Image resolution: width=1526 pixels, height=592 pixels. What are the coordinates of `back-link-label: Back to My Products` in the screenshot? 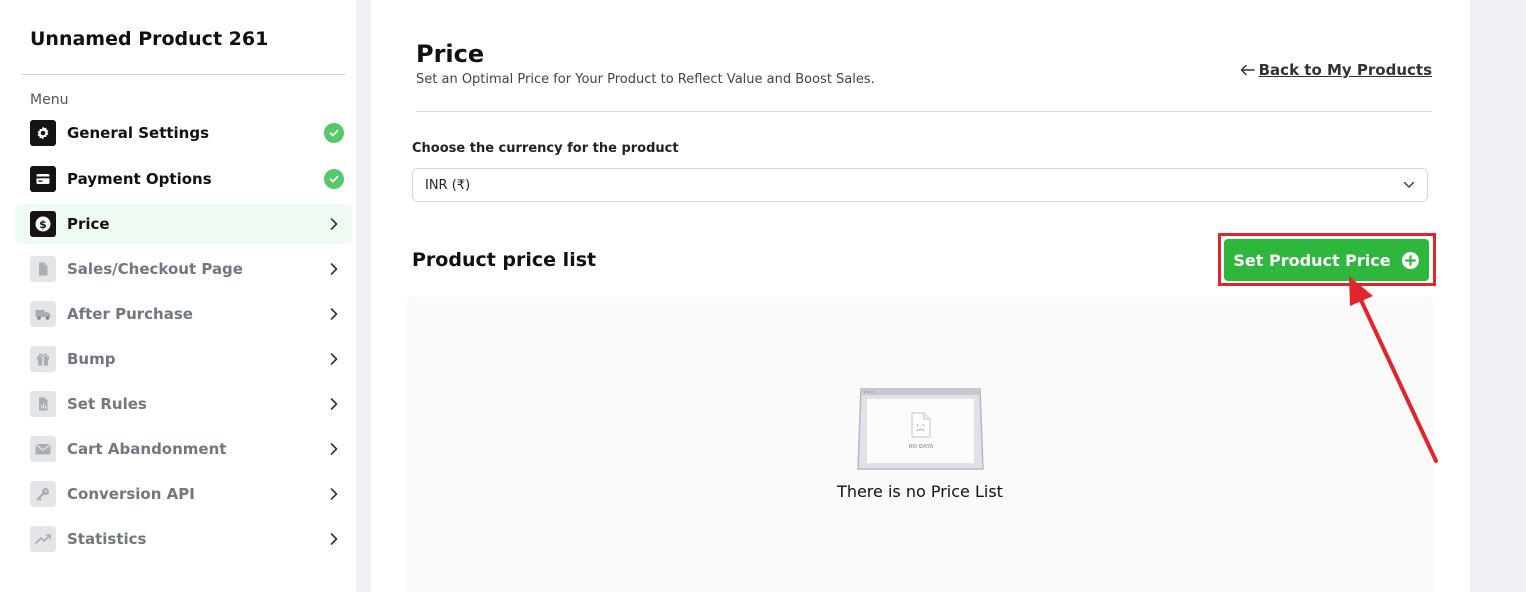 It's located at (1345, 70).